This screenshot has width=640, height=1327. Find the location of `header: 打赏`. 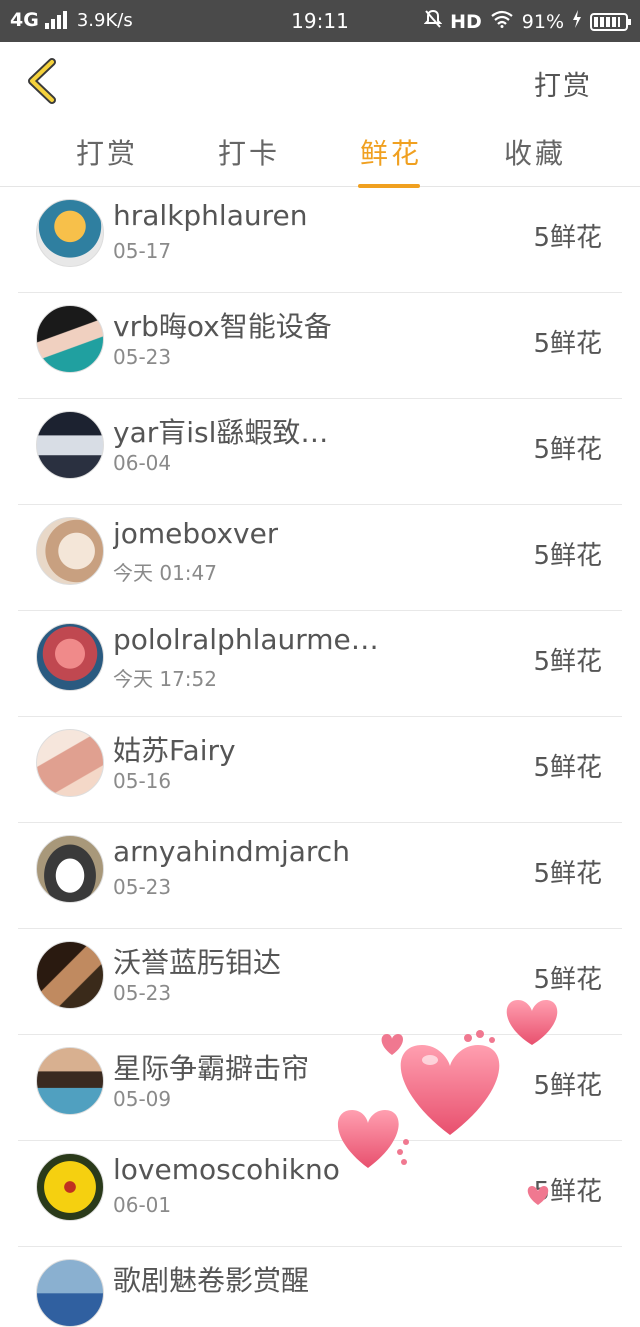

header: 打赏 is located at coordinates (320, 82).